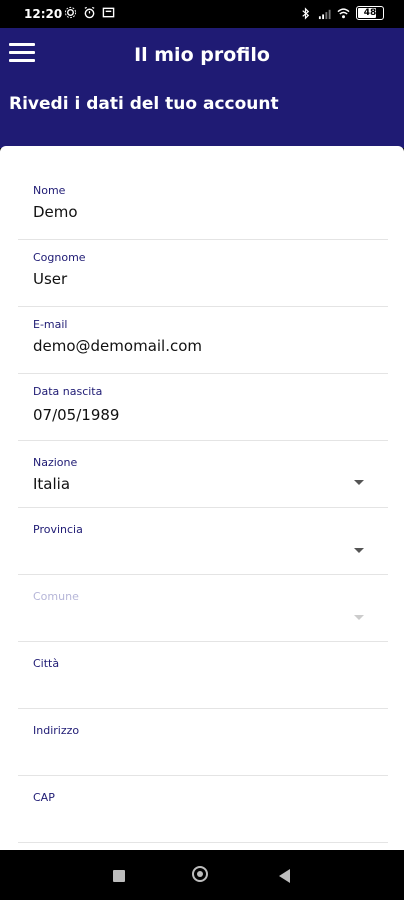 The width and height of the screenshot is (404, 900). What do you see at coordinates (203, 206) in the screenshot?
I see `field-nome: Nome Demo` at bounding box center [203, 206].